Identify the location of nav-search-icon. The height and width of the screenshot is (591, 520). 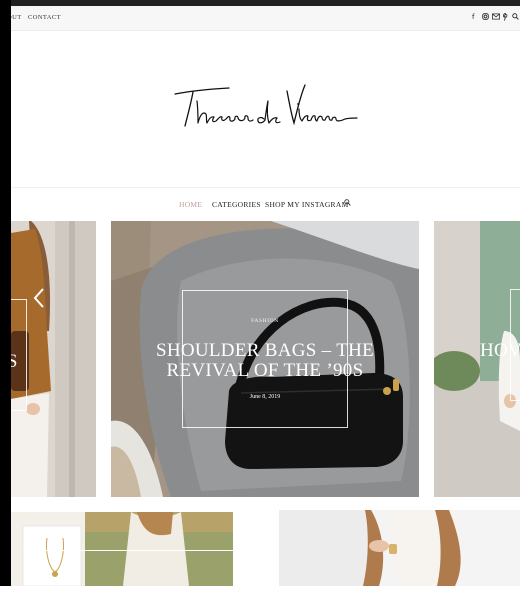
(347, 203).